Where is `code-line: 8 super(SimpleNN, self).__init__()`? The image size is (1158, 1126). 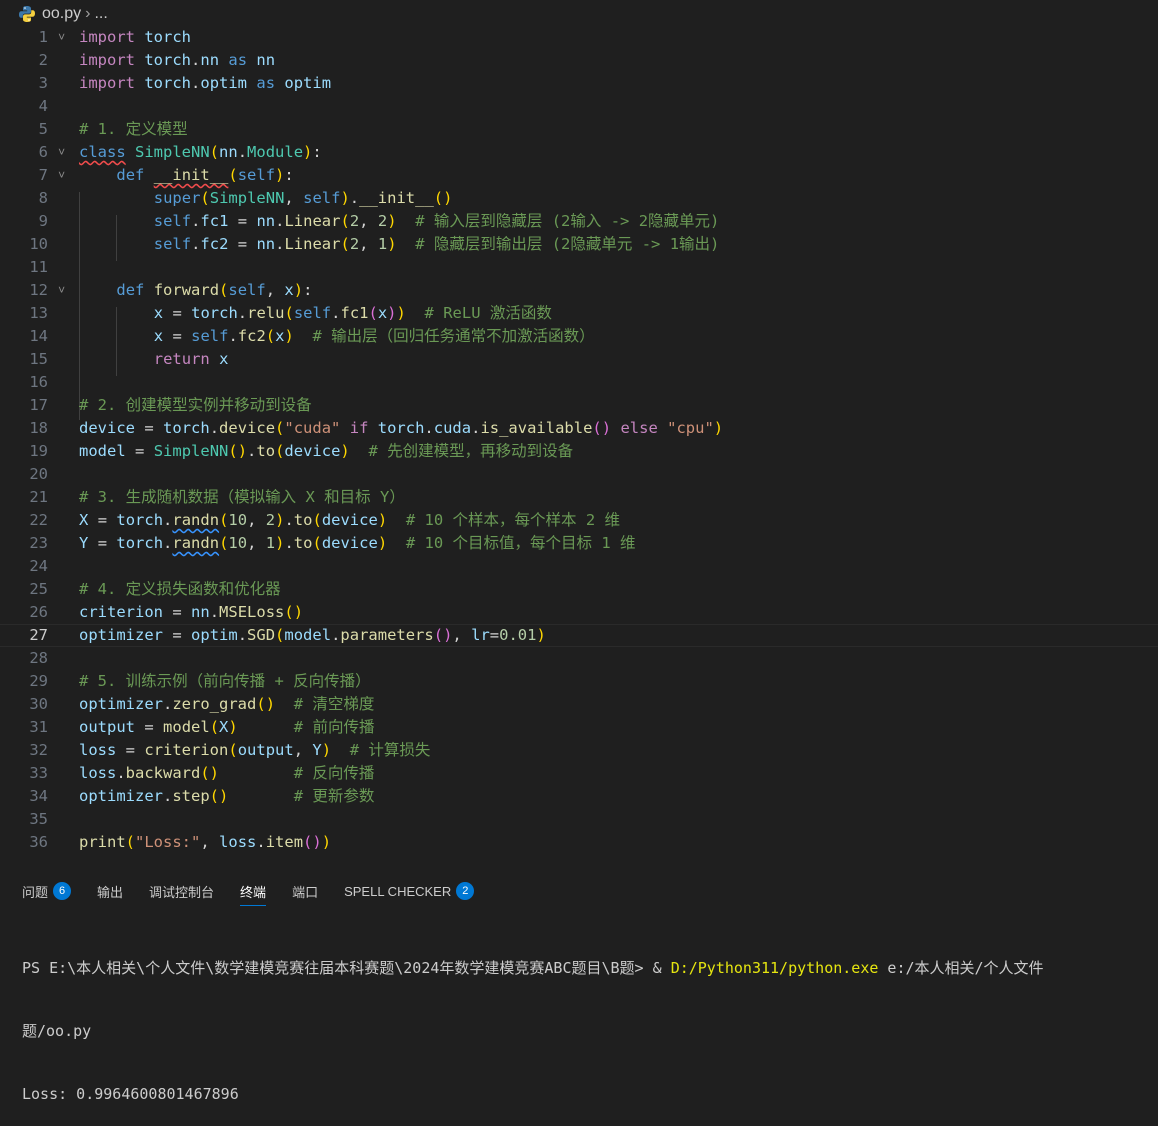 code-line: 8 super(SimpleNN, self).__init__() is located at coordinates (579, 198).